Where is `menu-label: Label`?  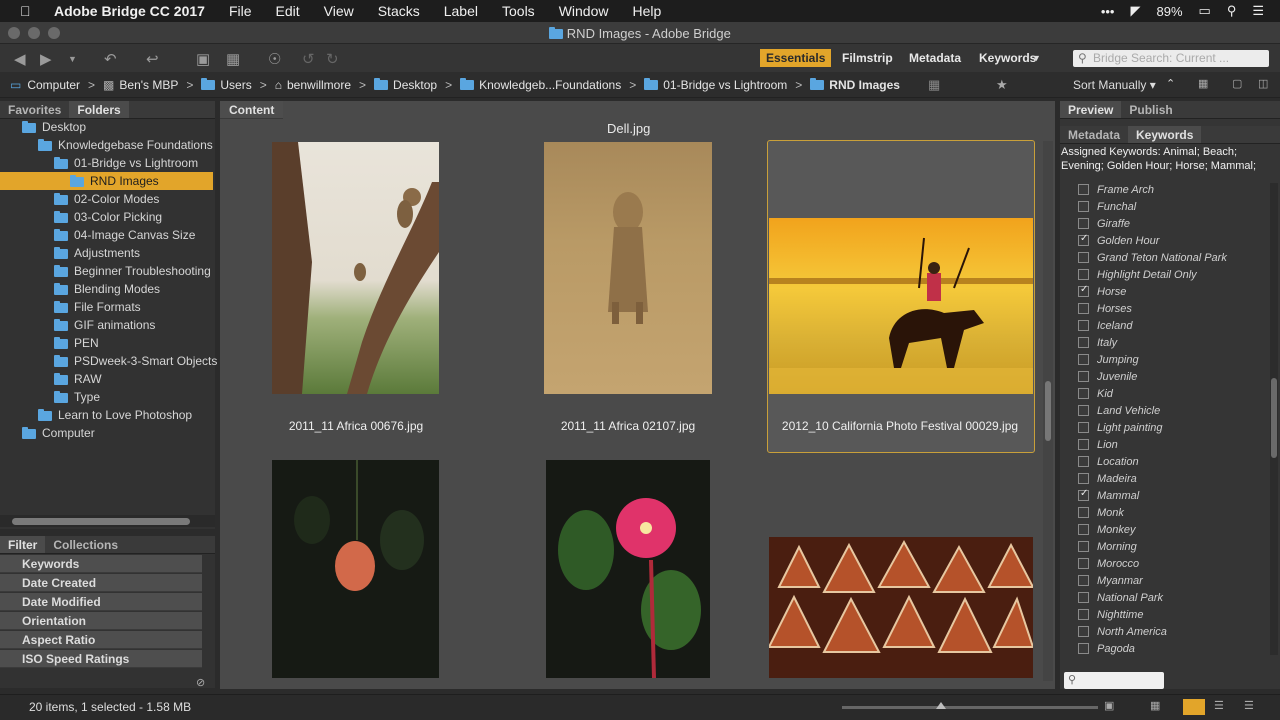
menu-label: Label is located at coordinates (461, 11).